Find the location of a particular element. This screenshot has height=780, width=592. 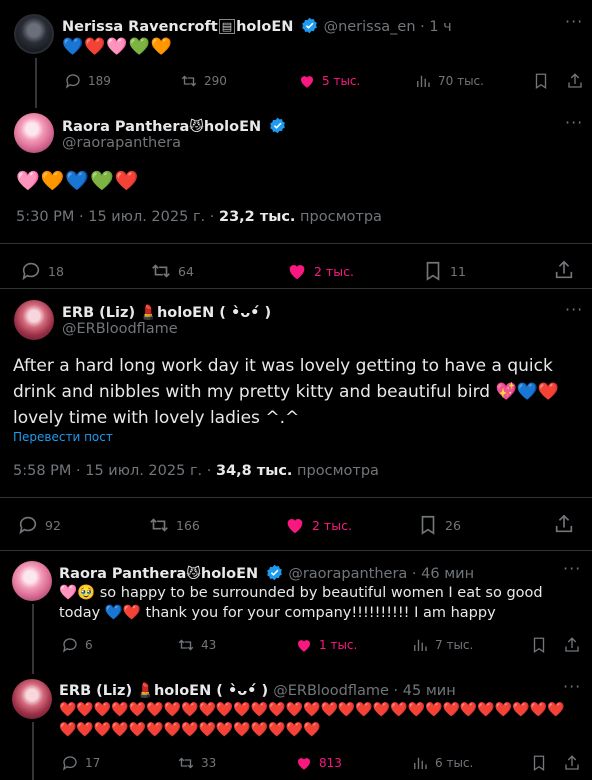

timestamp: 5:30 PM · 15 июл. 2025 г. · is located at coordinates (117, 217).